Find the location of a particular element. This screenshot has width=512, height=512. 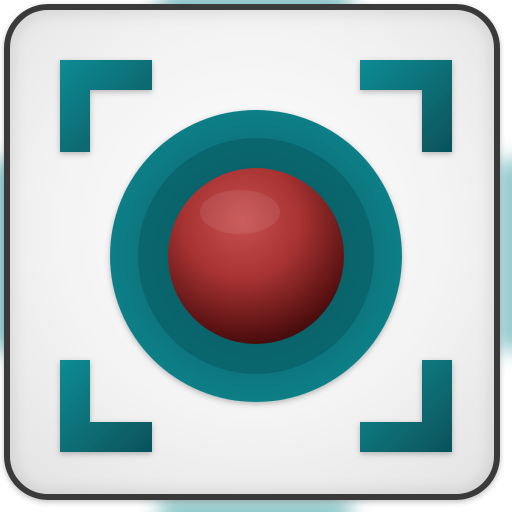

bracket-bottom-left-icon is located at coordinates (106, 406).